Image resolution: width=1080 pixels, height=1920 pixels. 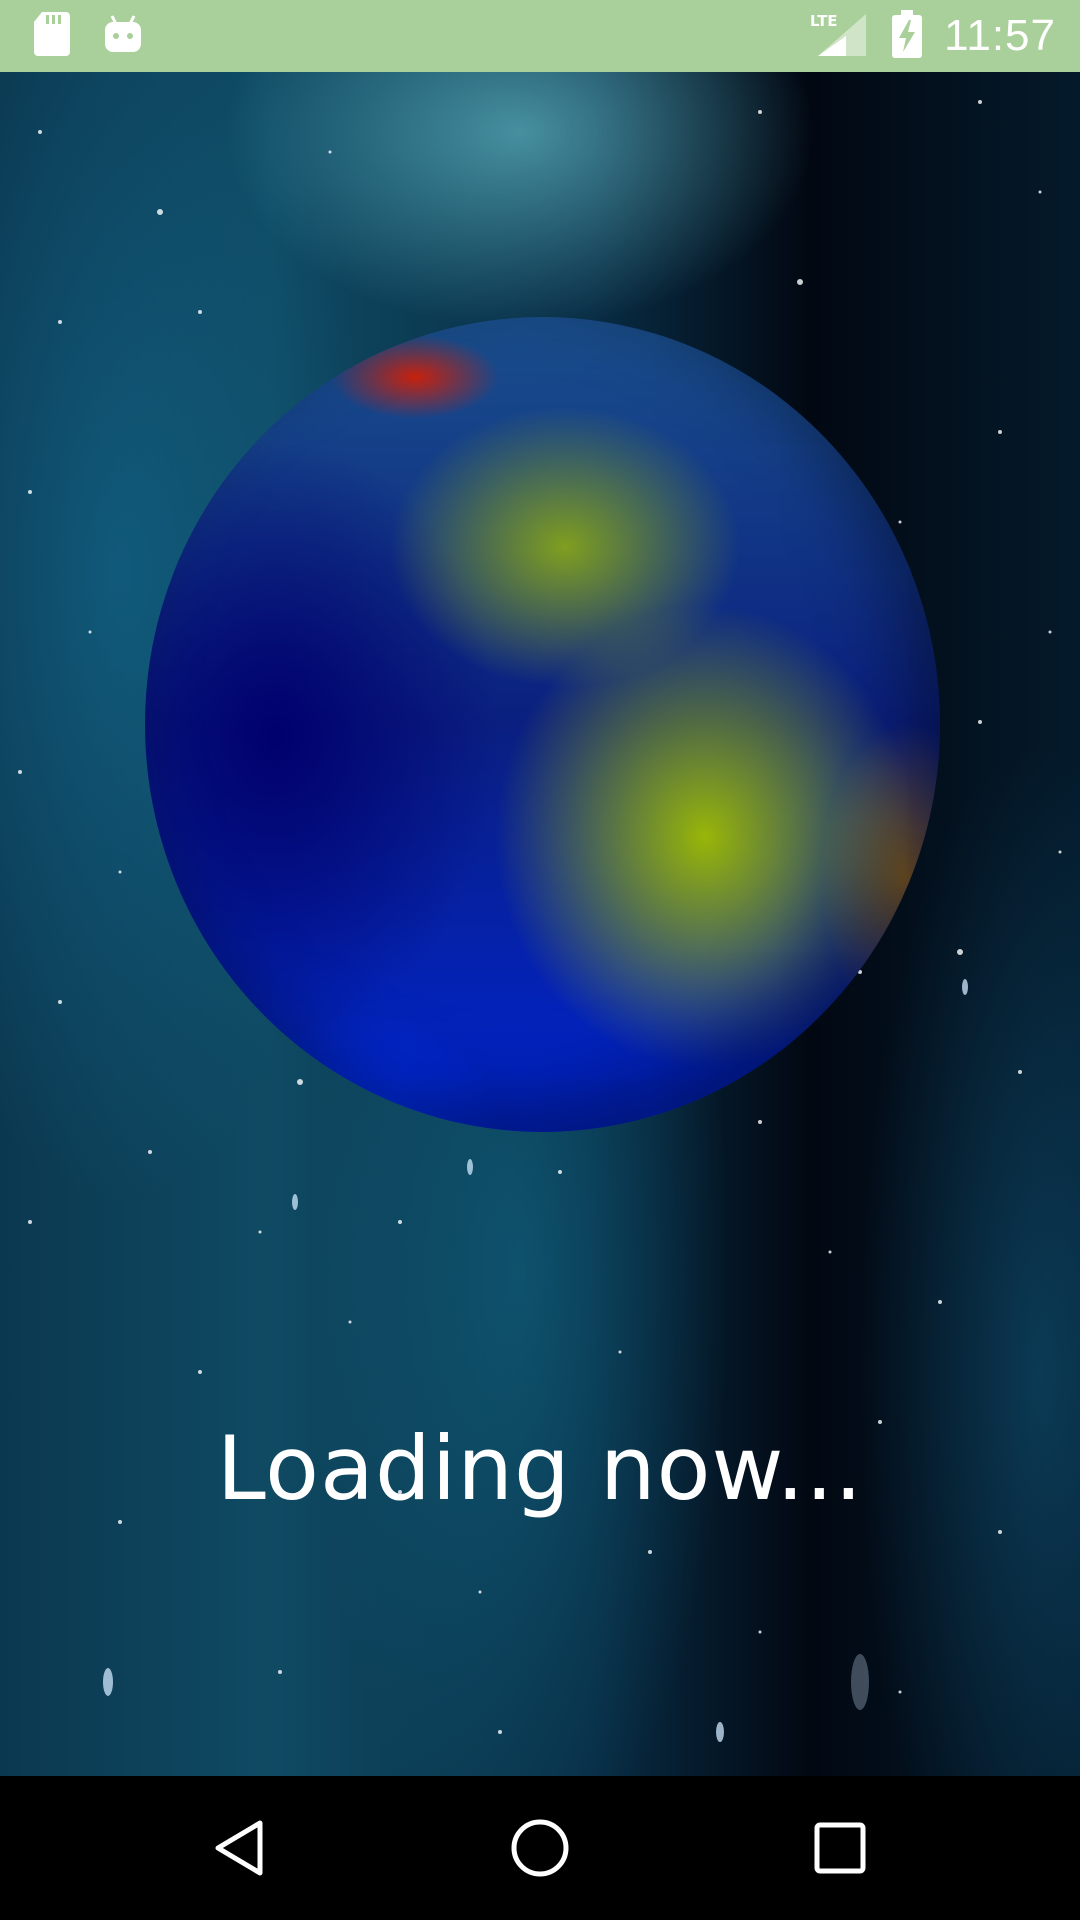 I want to click on recents-button, so click(x=840, y=1848).